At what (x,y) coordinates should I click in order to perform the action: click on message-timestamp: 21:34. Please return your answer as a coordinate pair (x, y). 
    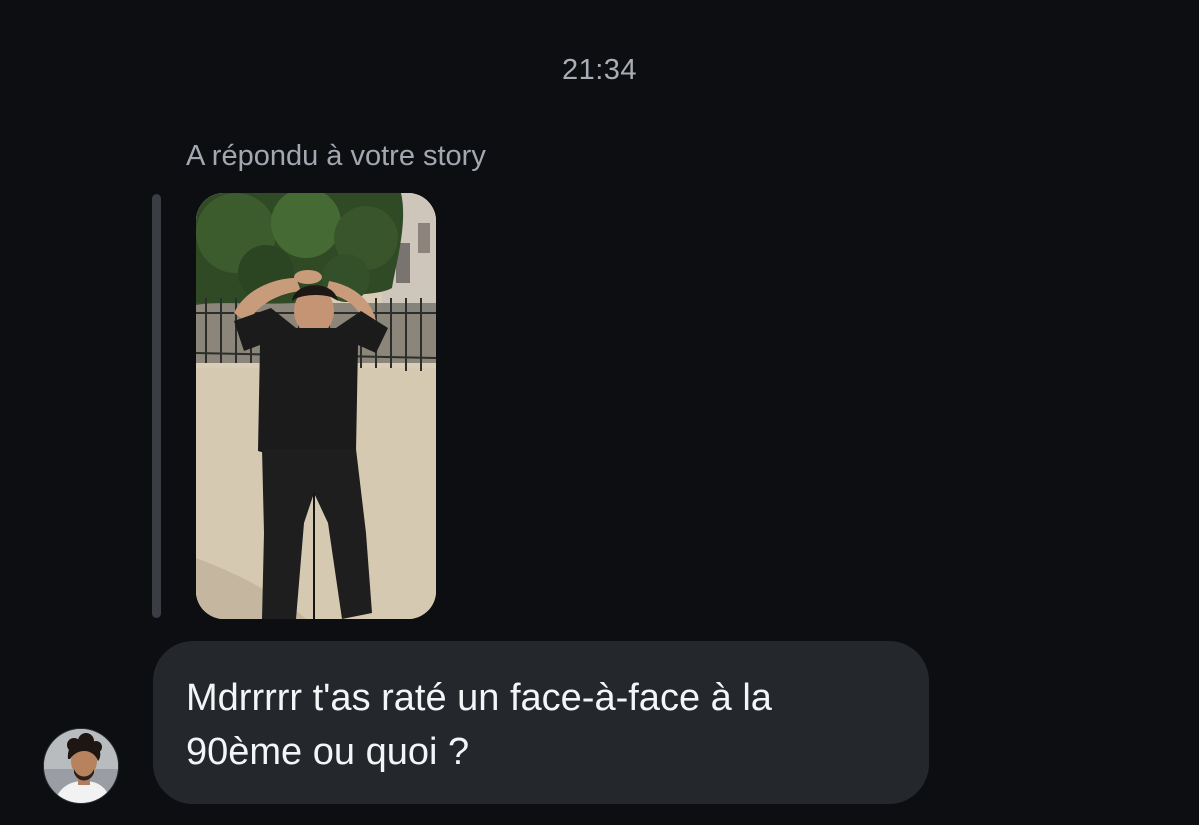
    Looking at the image, I should click on (599, 70).